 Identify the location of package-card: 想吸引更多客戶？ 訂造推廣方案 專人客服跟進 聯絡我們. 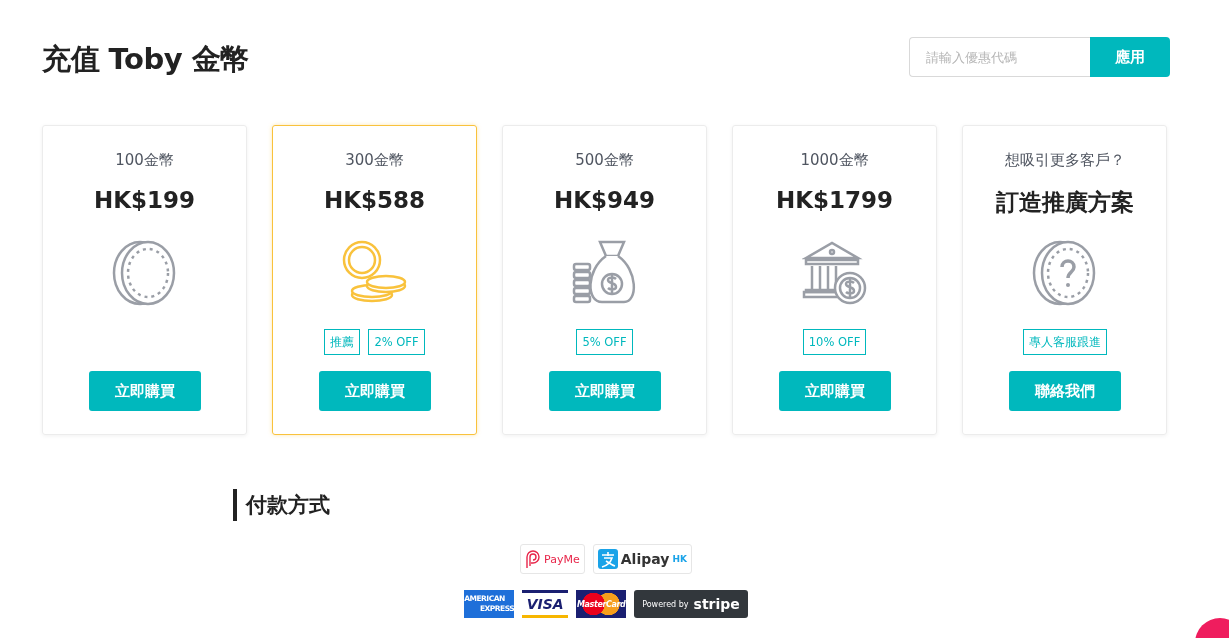
(1064, 280).